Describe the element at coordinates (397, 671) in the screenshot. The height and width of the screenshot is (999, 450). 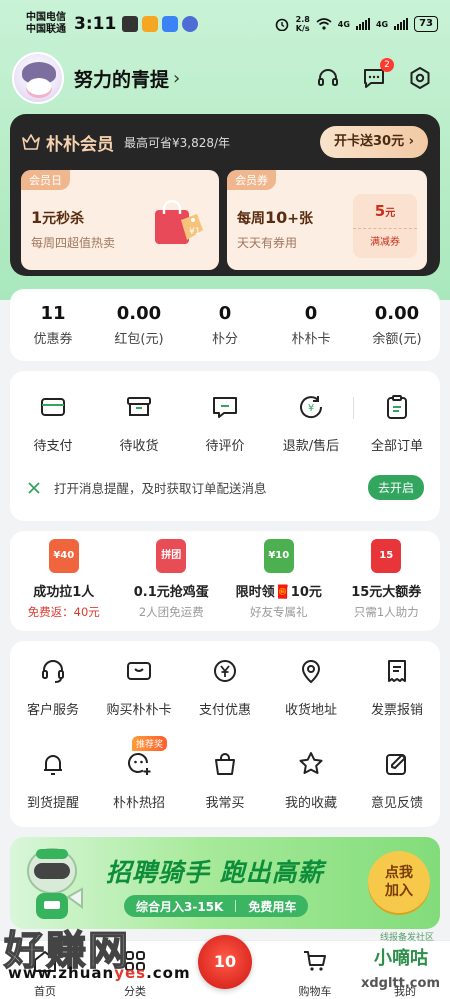
I see `invoice-icon` at that location.